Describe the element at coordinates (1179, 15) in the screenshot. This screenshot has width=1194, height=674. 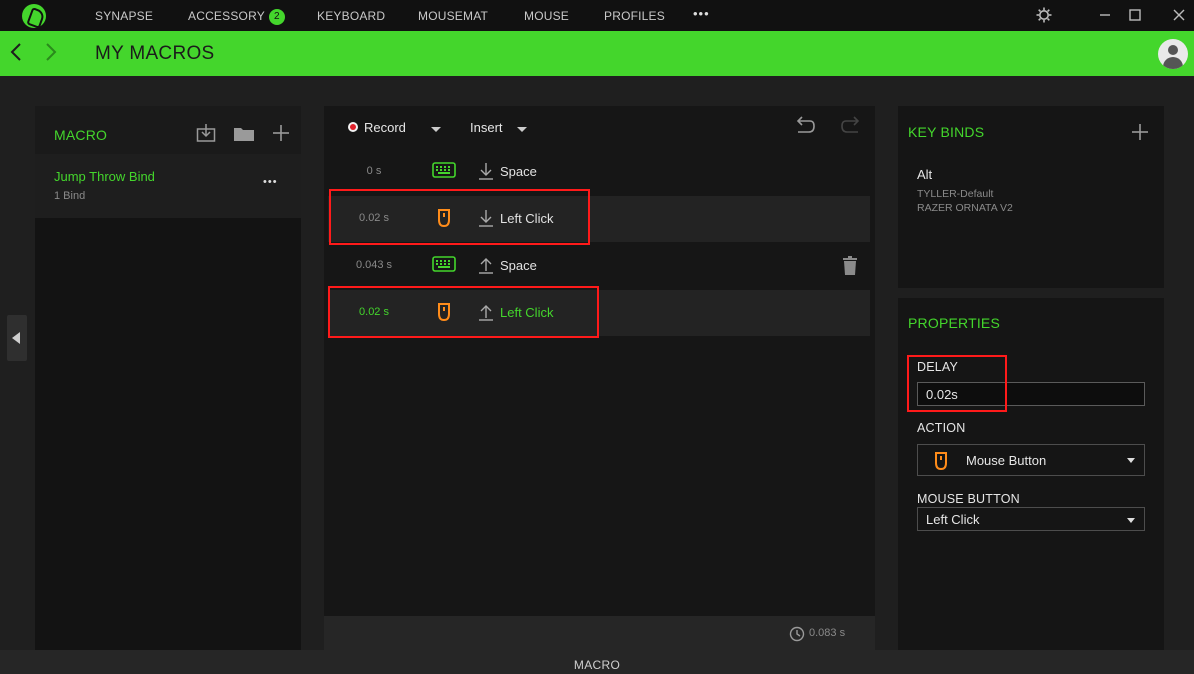
I see `close-icon` at that location.